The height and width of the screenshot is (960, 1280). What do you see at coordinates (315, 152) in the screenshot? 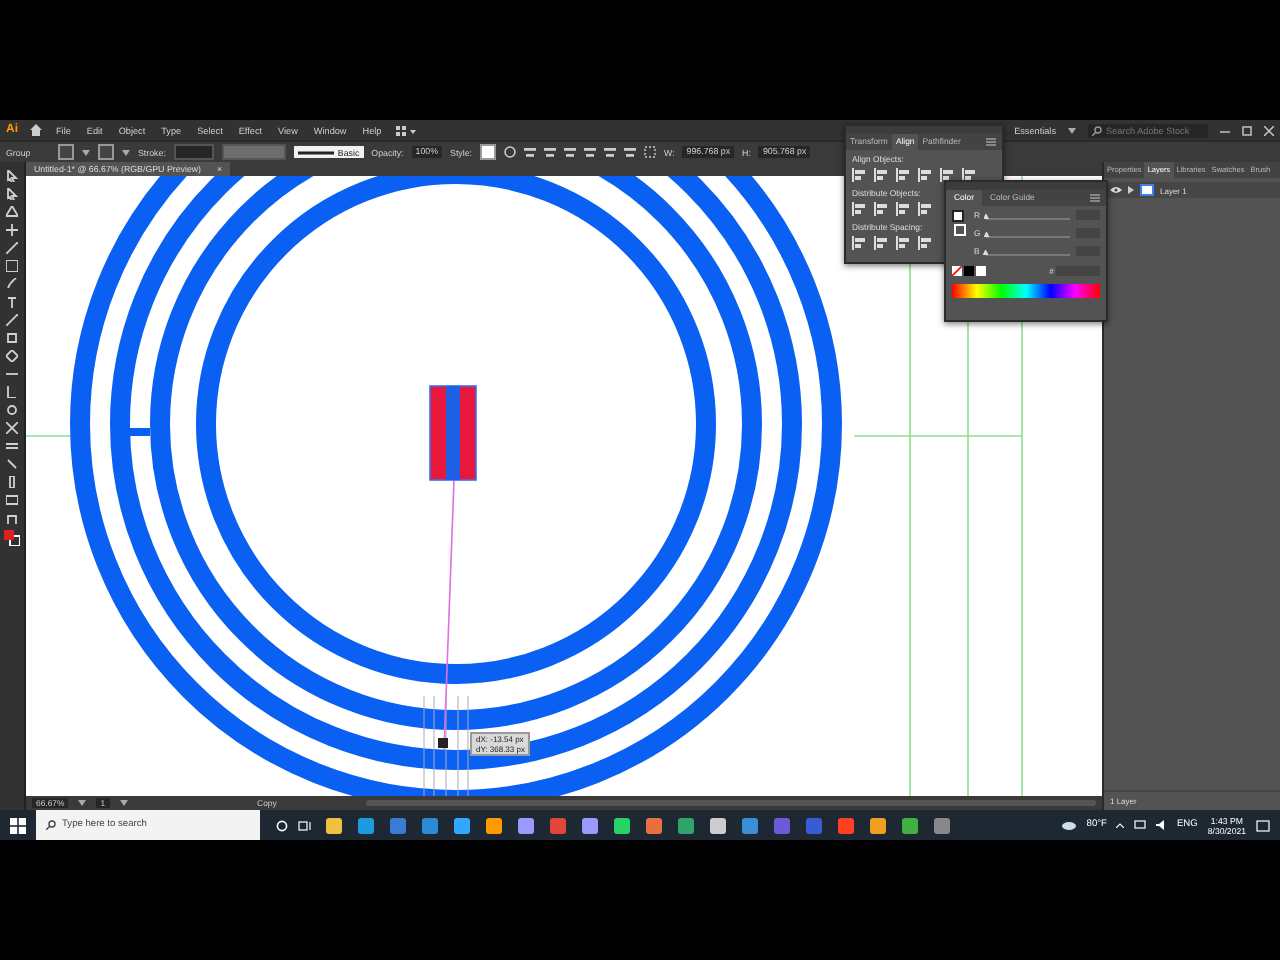
I see `stroke-preview-icon` at bounding box center [315, 152].